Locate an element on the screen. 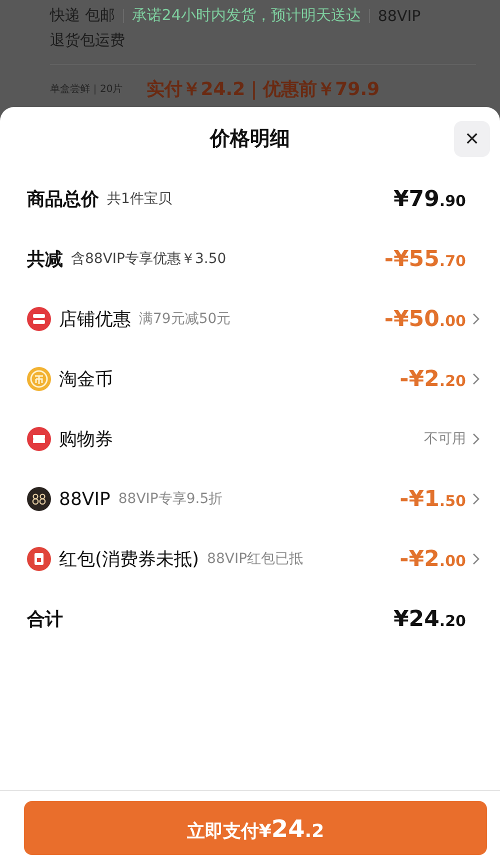 The height and width of the screenshot is (865, 500). close-button: ✕ is located at coordinates (472, 139).